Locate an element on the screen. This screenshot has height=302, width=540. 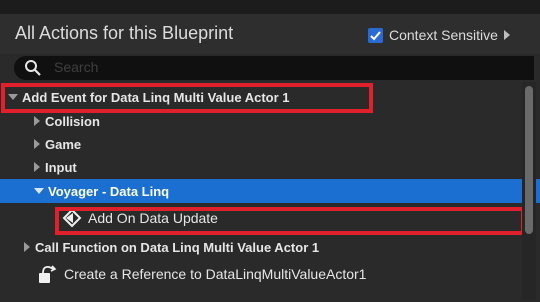
search-input: Search is located at coordinates (76, 67).